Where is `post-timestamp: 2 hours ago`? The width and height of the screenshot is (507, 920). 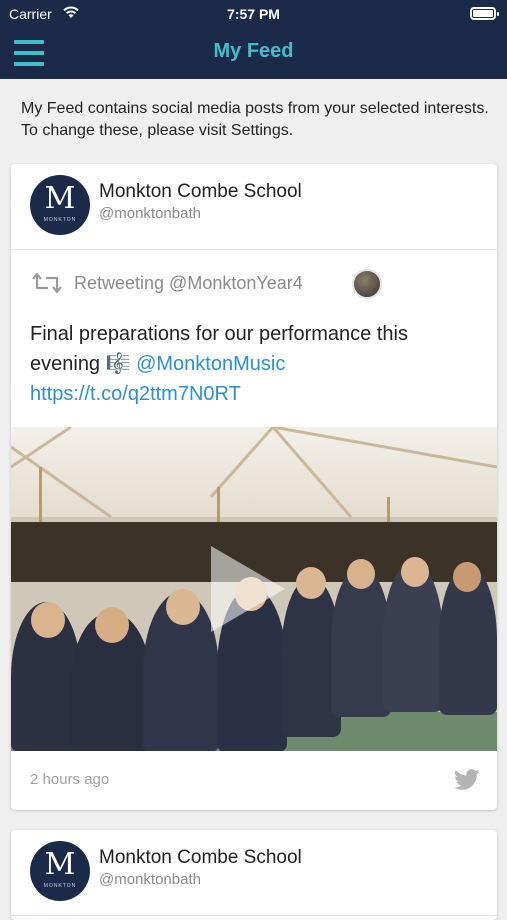
post-timestamp: 2 hours ago is located at coordinates (70, 779).